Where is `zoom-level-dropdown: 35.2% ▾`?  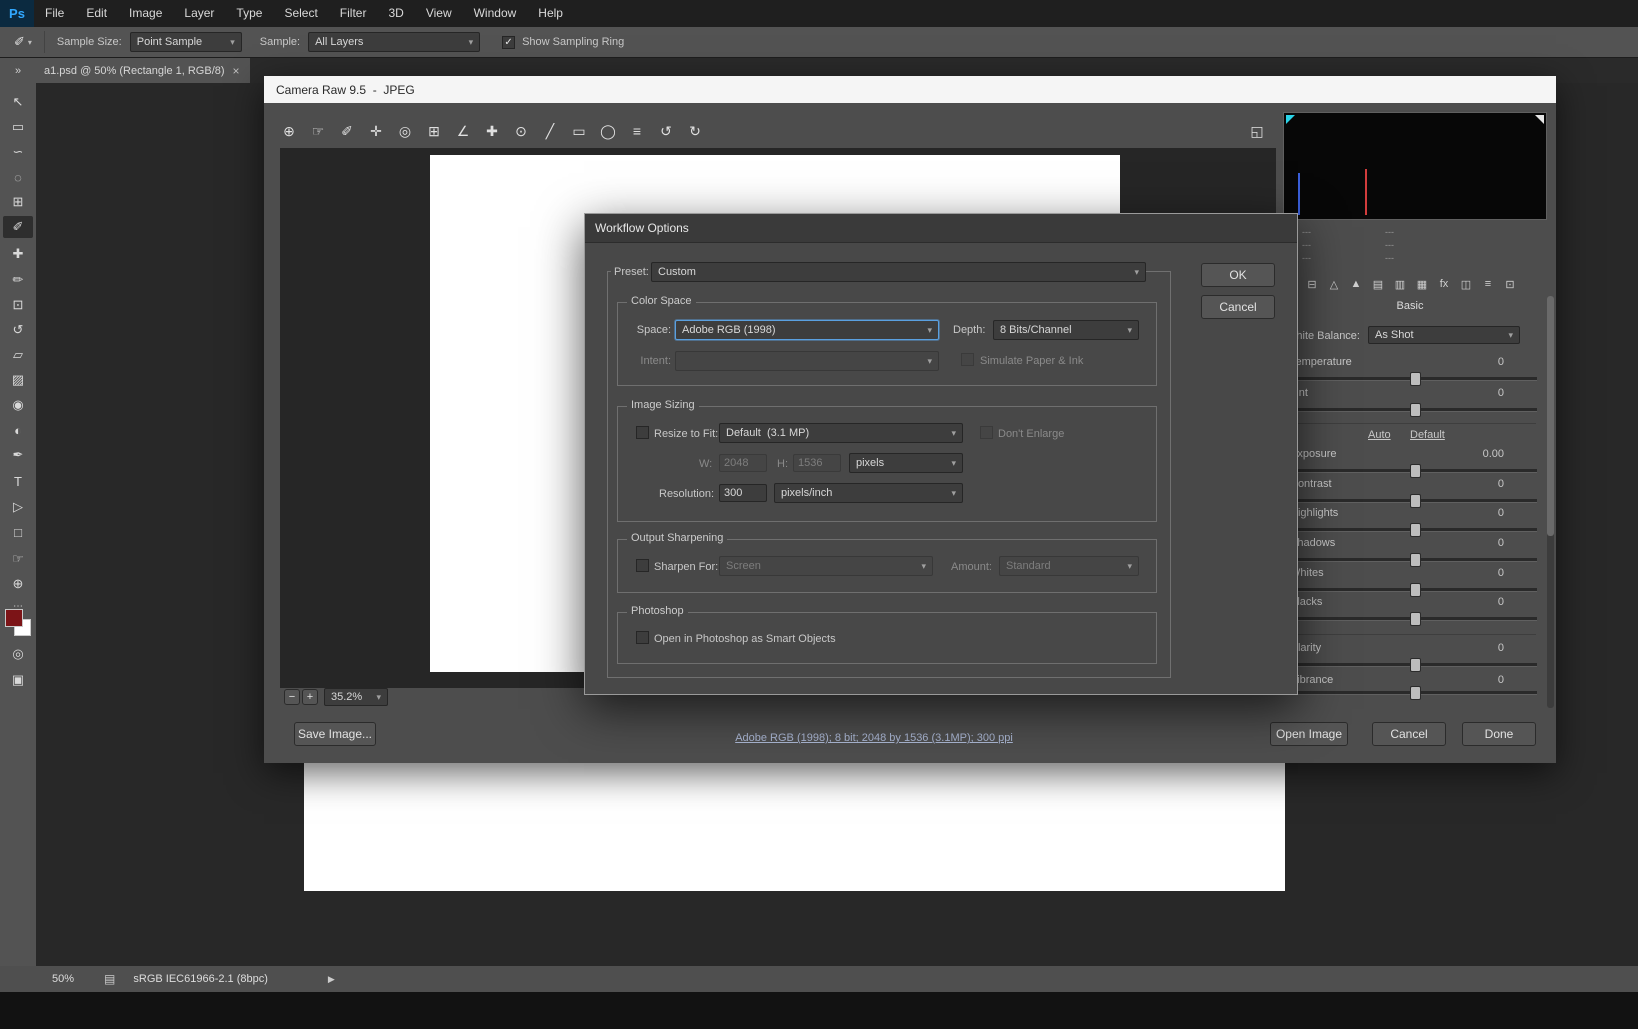 zoom-level-dropdown: 35.2% ▾ is located at coordinates (356, 697).